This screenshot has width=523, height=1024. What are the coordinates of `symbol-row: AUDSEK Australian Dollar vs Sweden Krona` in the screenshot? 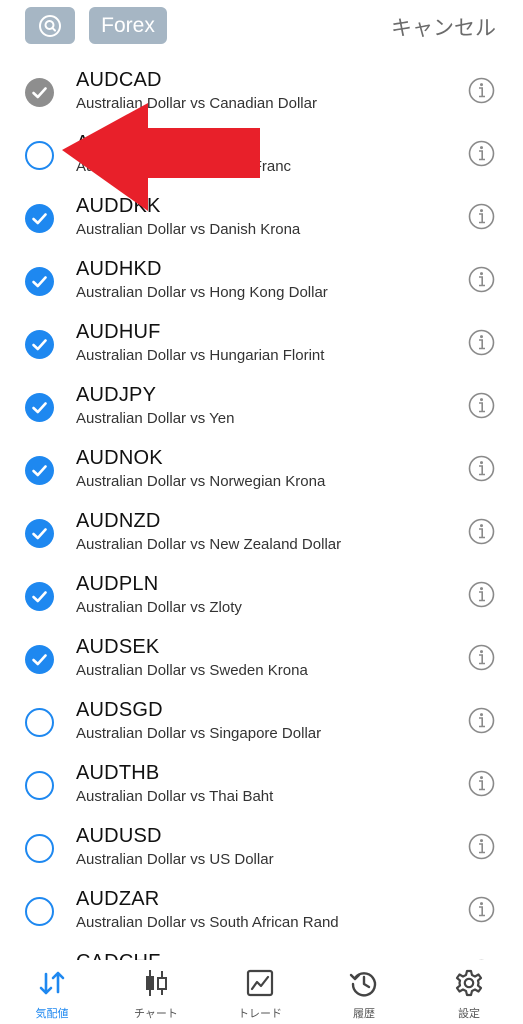 It's located at (261, 656).